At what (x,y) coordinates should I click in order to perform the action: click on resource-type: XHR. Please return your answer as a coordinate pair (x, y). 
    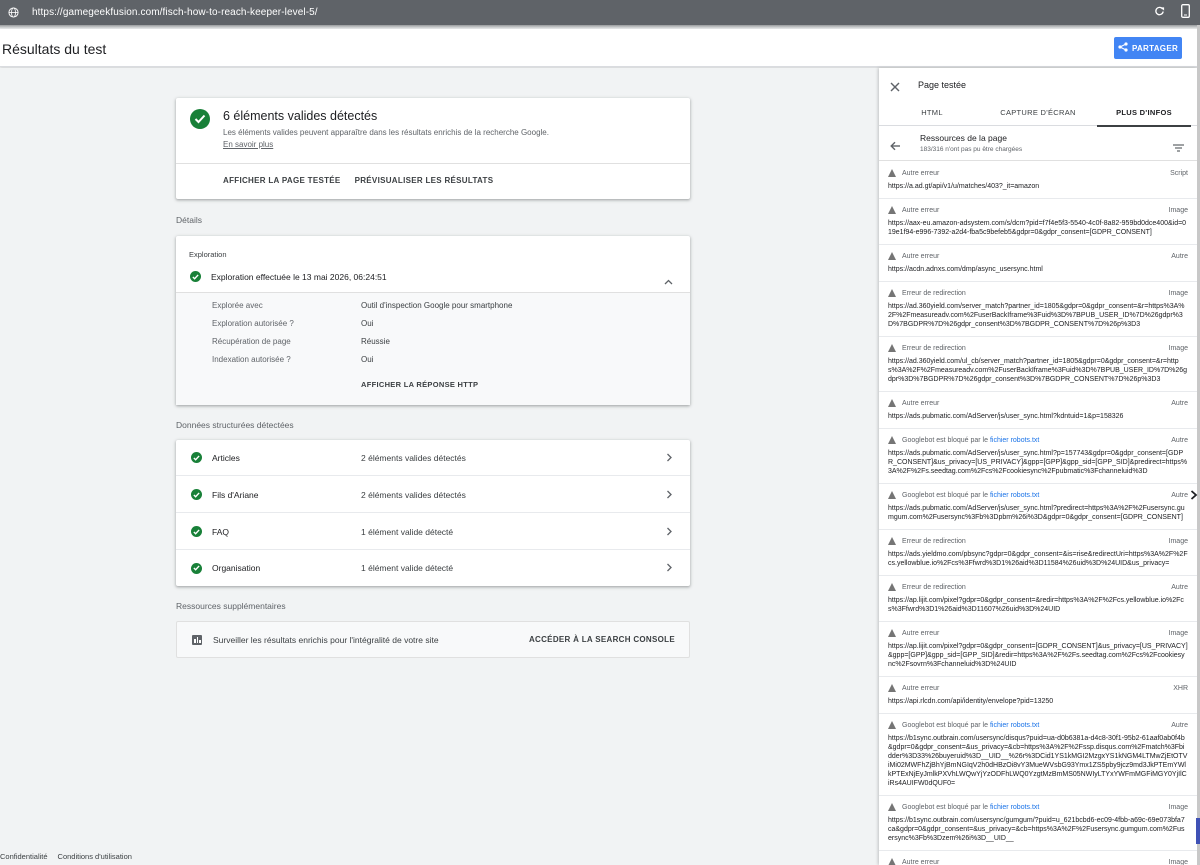
    Looking at the image, I should click on (1180, 688).